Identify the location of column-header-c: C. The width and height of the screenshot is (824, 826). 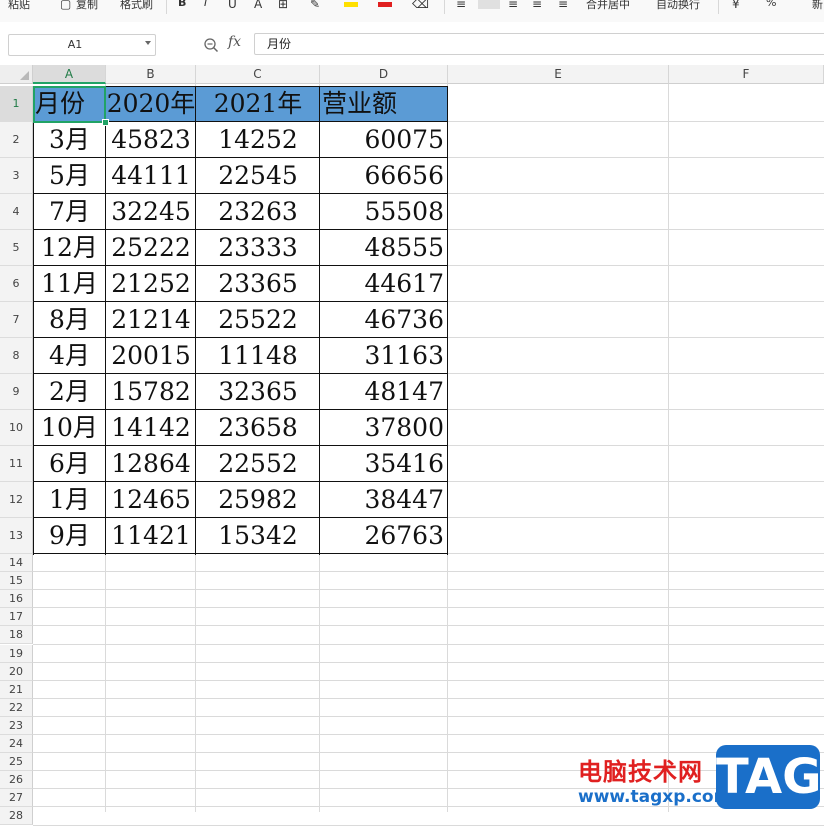
(258, 74).